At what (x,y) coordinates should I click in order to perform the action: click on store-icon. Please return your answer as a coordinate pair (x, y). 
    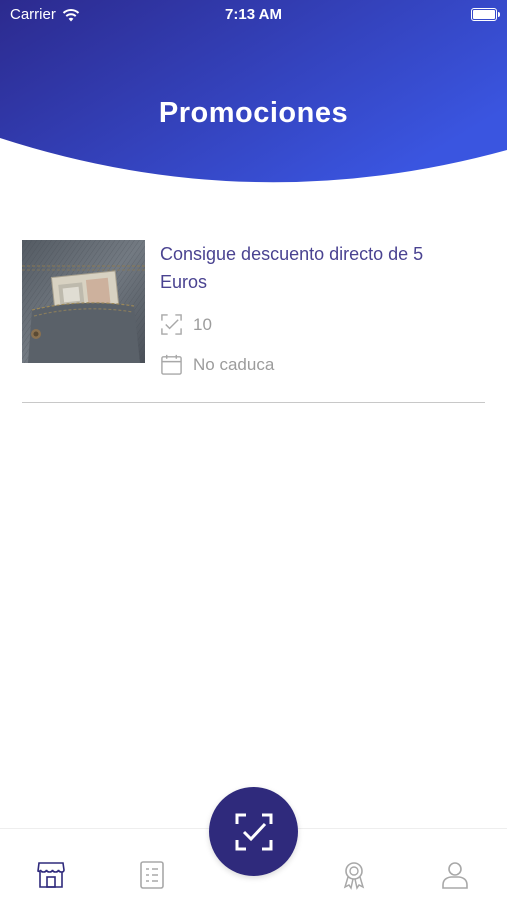
    Looking at the image, I should click on (51, 875).